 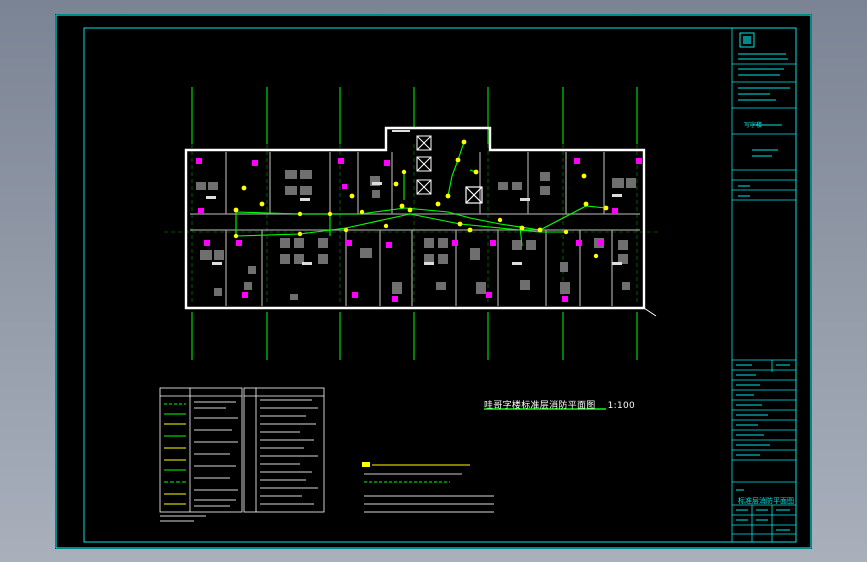 I want to click on legend-table-right, so click(x=284, y=450).